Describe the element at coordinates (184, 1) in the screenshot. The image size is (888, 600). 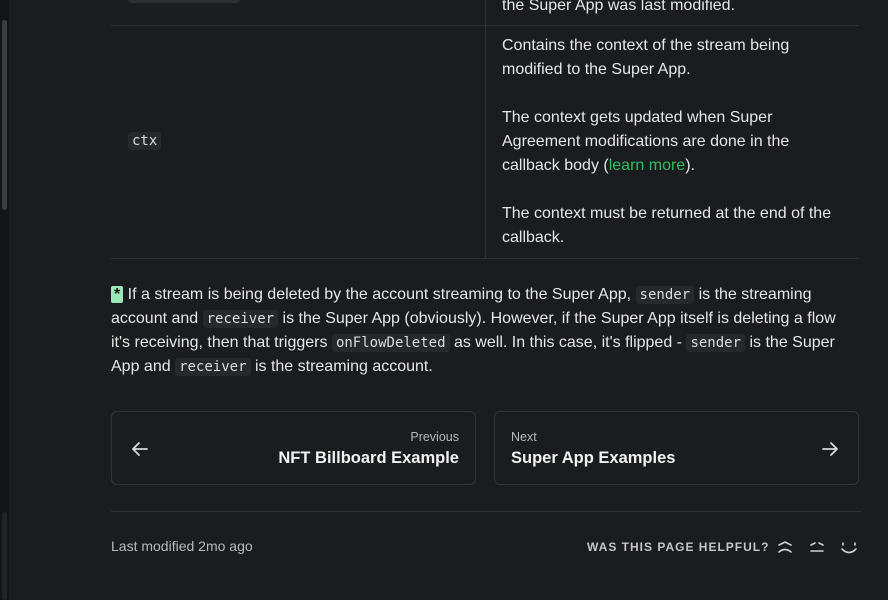
I see `prev-param-code` at that location.